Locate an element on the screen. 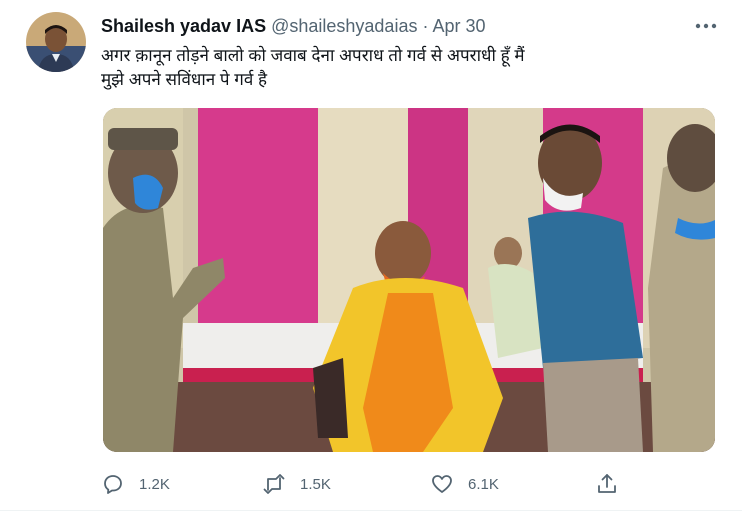  tweet-text-line-2: मुझे अपने सविंधान पे गर्व है is located at coordinates (184, 79).